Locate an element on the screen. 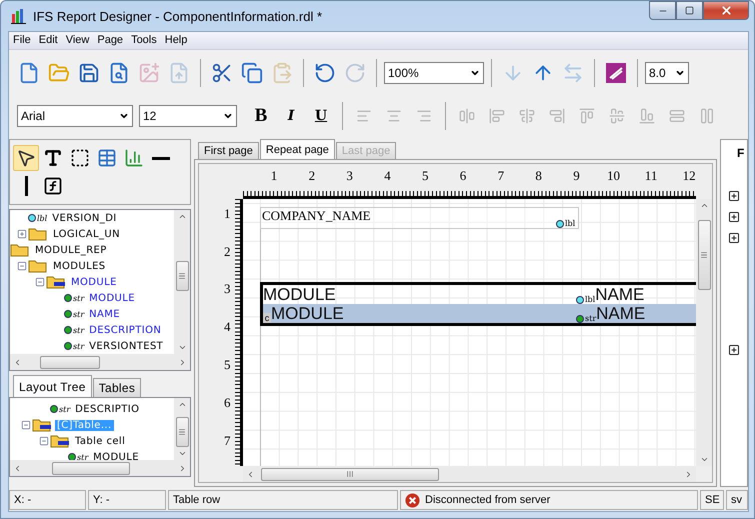 The height and width of the screenshot is (519, 755). ruler-number: 4 is located at coordinates (227, 327).